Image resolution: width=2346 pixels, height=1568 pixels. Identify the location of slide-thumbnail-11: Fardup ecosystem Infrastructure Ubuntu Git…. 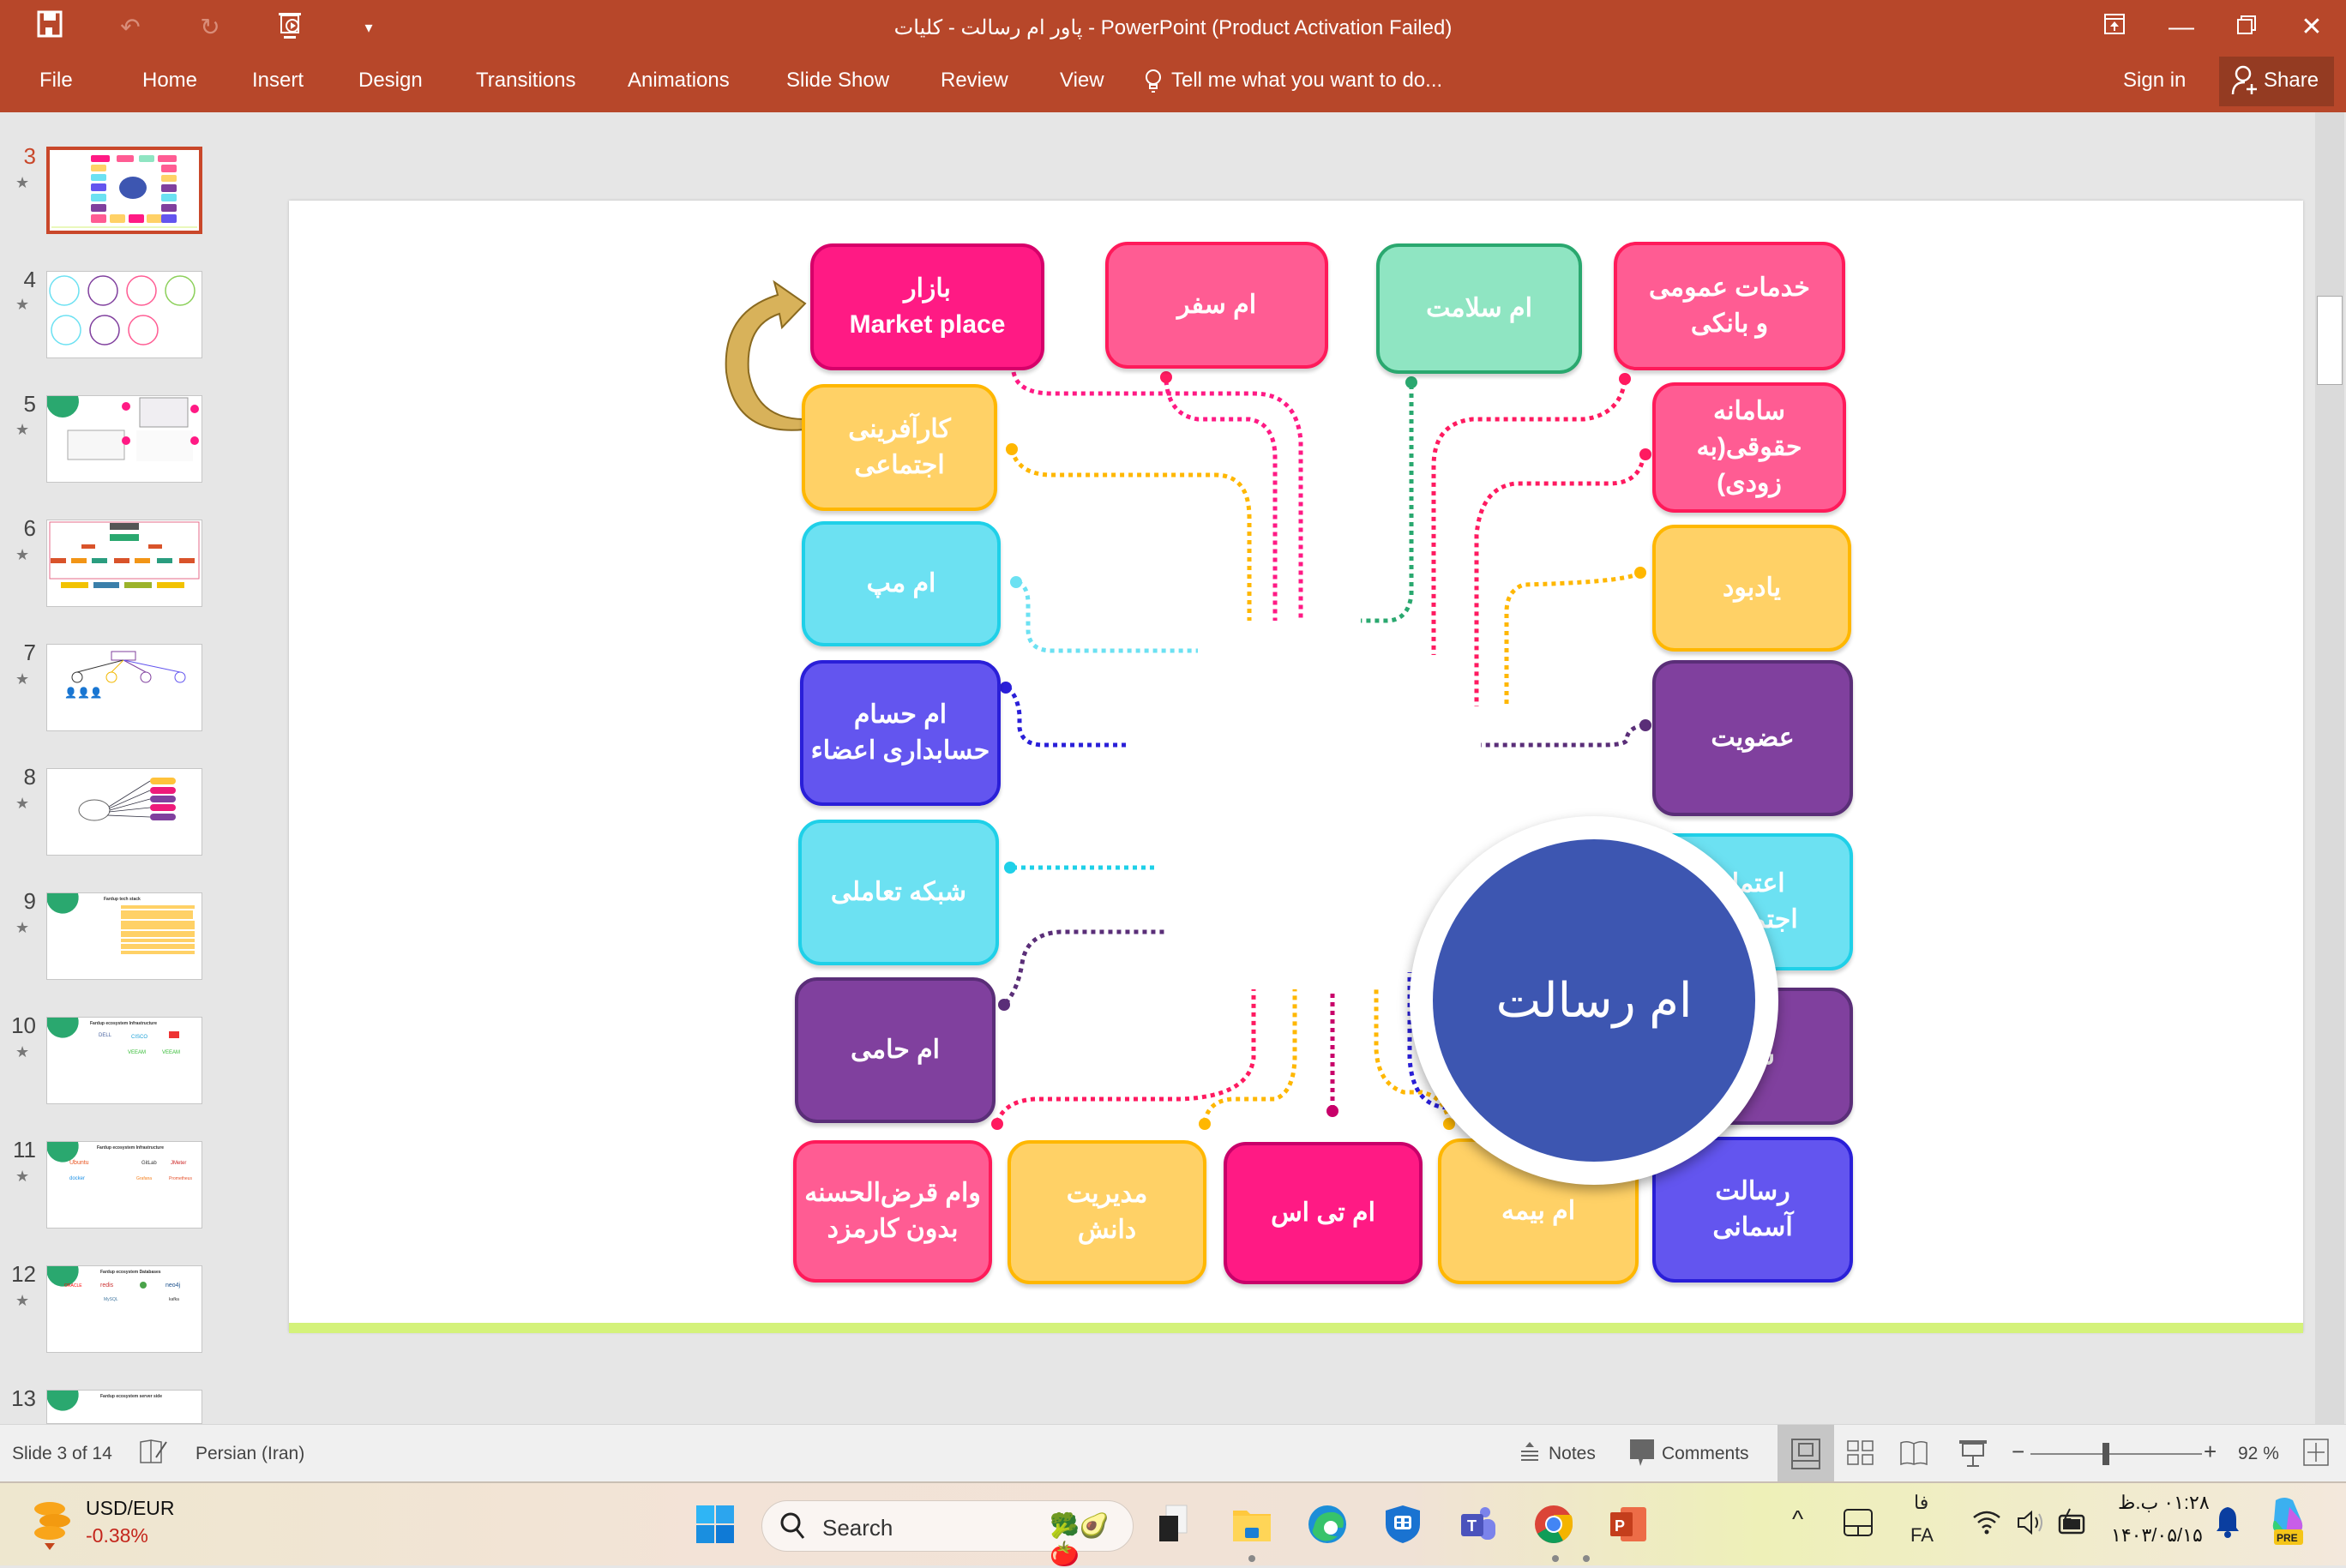
(124, 1185).